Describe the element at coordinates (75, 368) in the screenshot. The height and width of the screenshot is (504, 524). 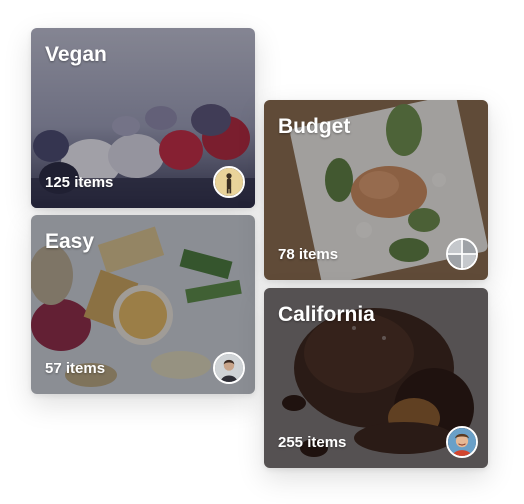
I see `item-count: 57 items` at that location.